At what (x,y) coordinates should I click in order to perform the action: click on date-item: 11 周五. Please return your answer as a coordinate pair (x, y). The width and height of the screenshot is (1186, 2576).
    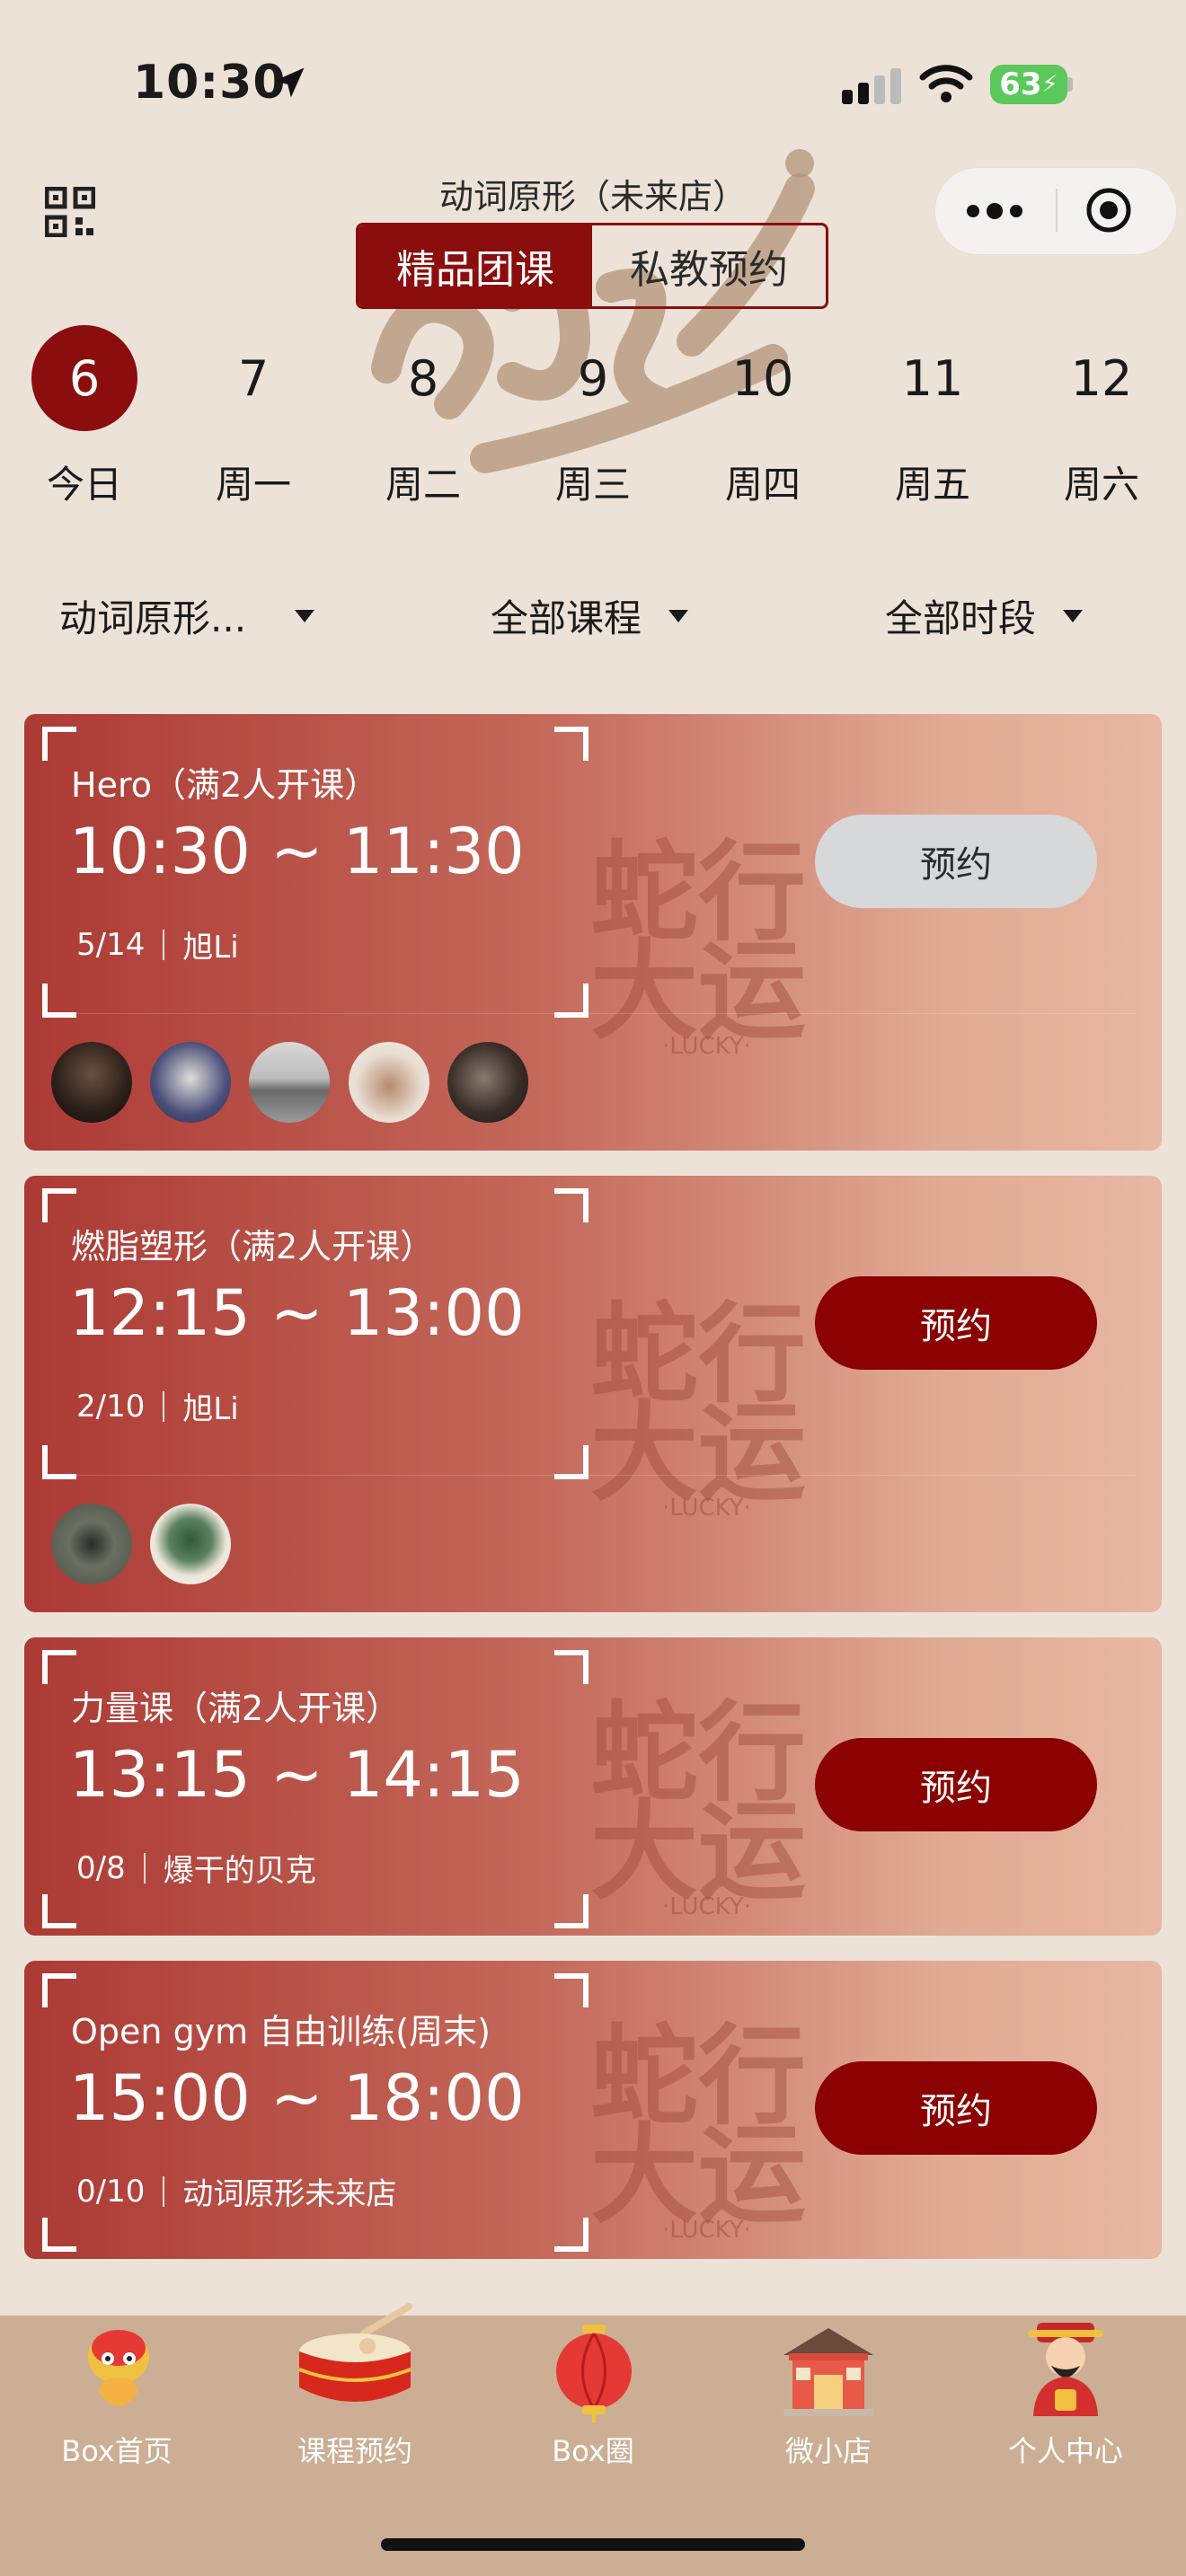
    Looking at the image, I should click on (933, 417).